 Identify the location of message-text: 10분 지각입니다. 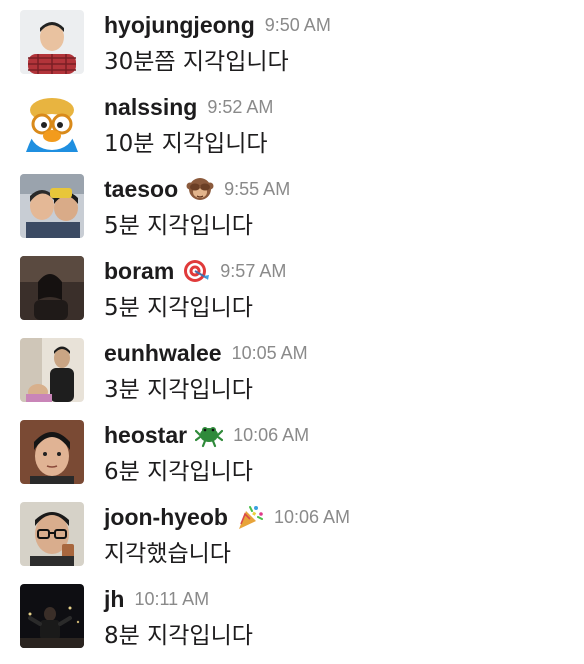
(186, 144).